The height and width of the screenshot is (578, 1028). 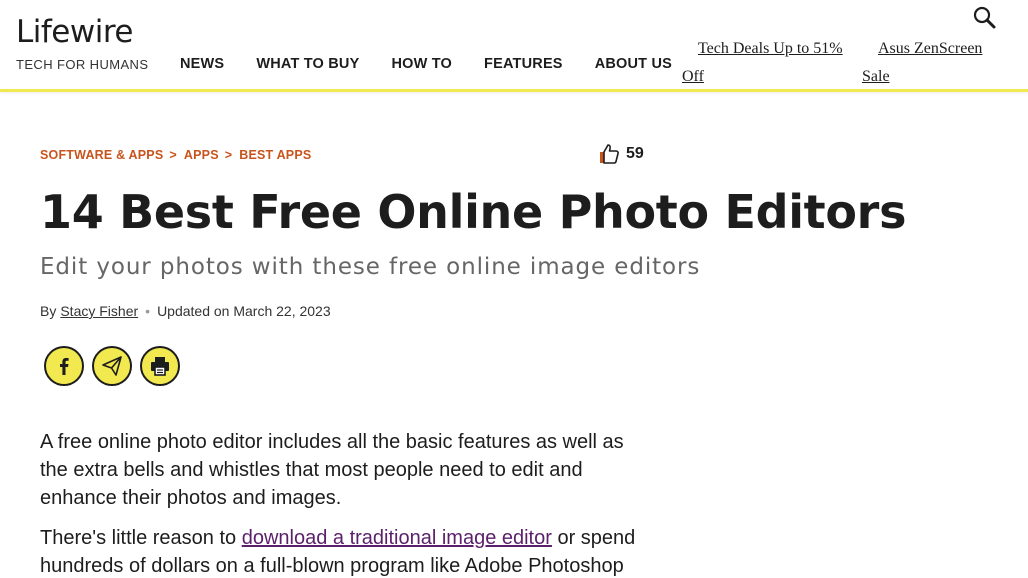 What do you see at coordinates (635, 153) in the screenshot?
I see `like-count: 59` at bounding box center [635, 153].